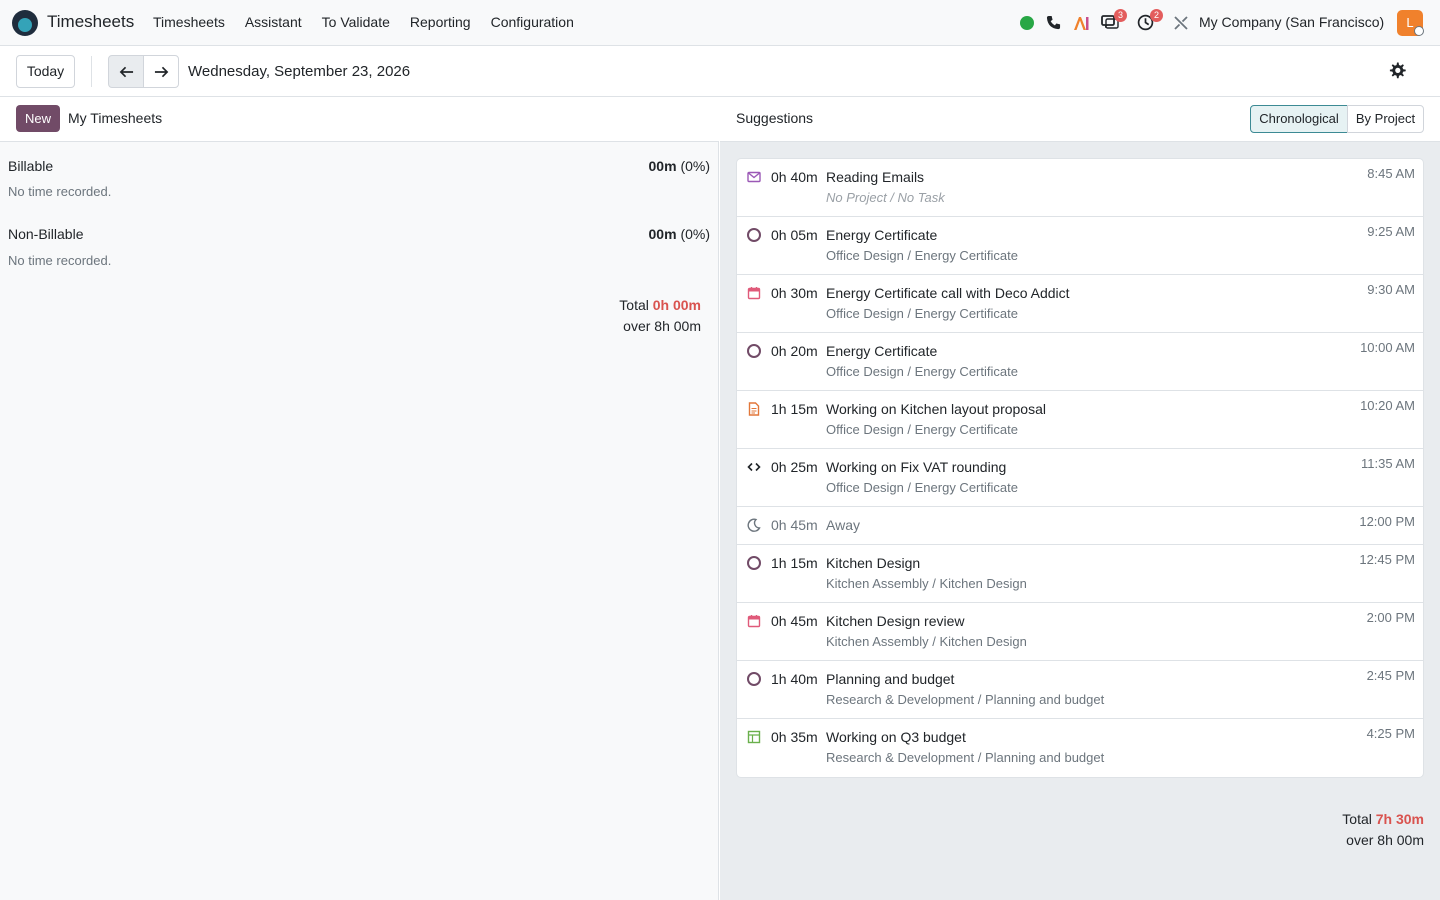 Image resolution: width=1440 pixels, height=900 pixels. What do you see at coordinates (1156, 15) in the screenshot?
I see `activities-badge: 2` at bounding box center [1156, 15].